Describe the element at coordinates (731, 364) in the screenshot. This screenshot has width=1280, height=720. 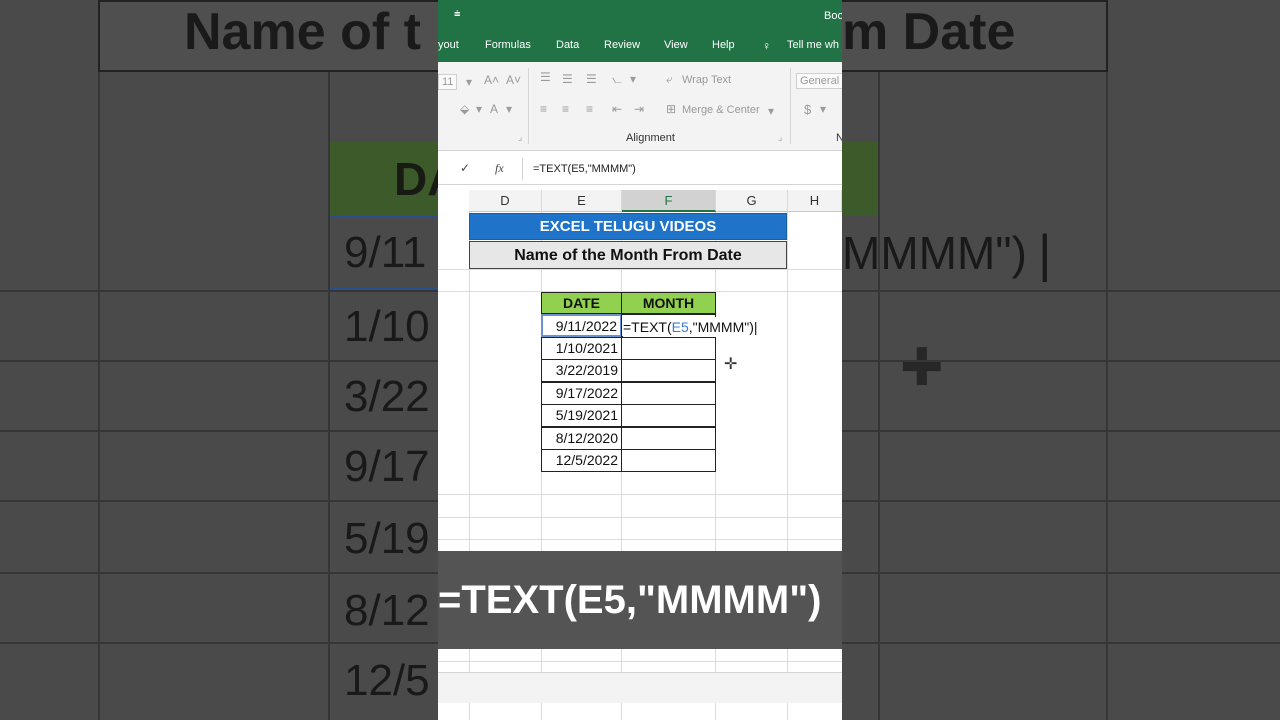
I see `cell-cursor-icon: ✛` at that location.